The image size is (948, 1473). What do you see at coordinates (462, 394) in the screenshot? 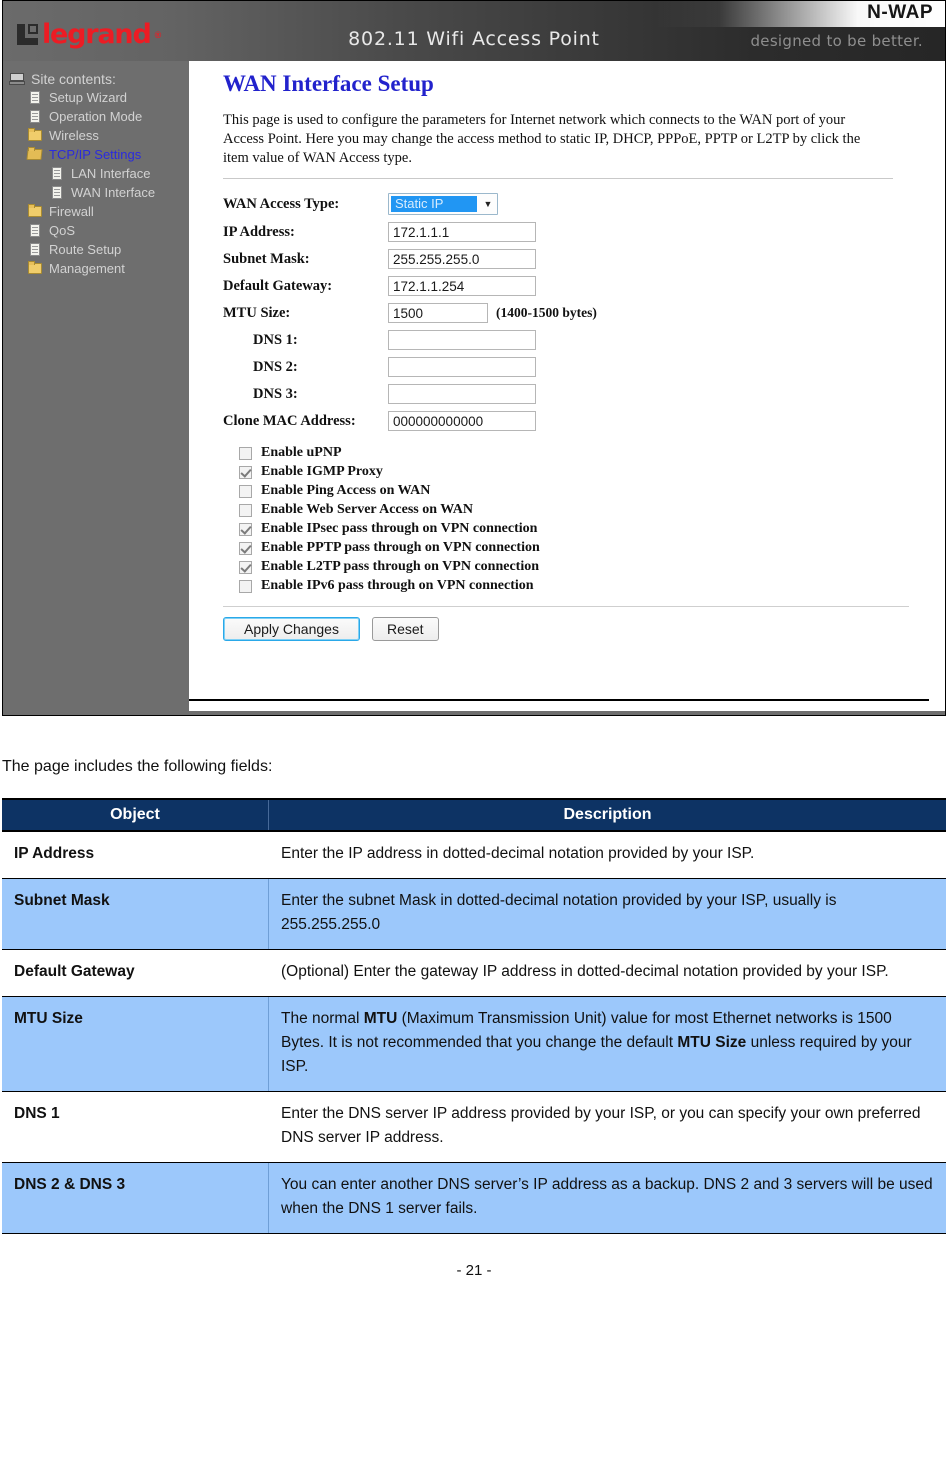
I see `dns-3-input` at bounding box center [462, 394].